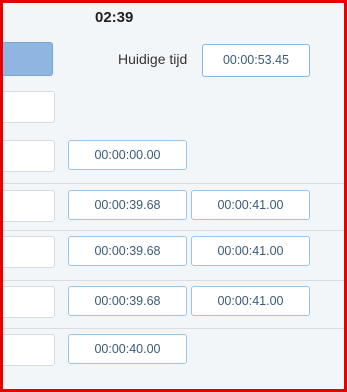 Image resolution: width=347 pixels, height=392 pixels. What do you see at coordinates (256, 60) in the screenshot?
I see `current-time-field: 00:00:53.45` at bounding box center [256, 60].